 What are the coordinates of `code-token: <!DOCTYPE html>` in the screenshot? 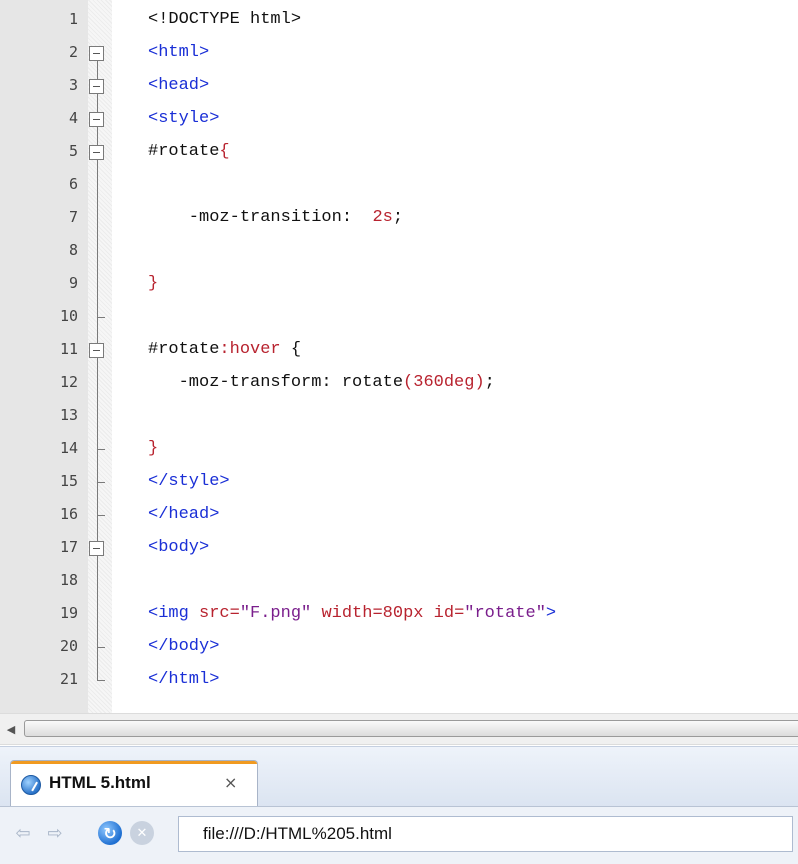 It's located at (225, 19).